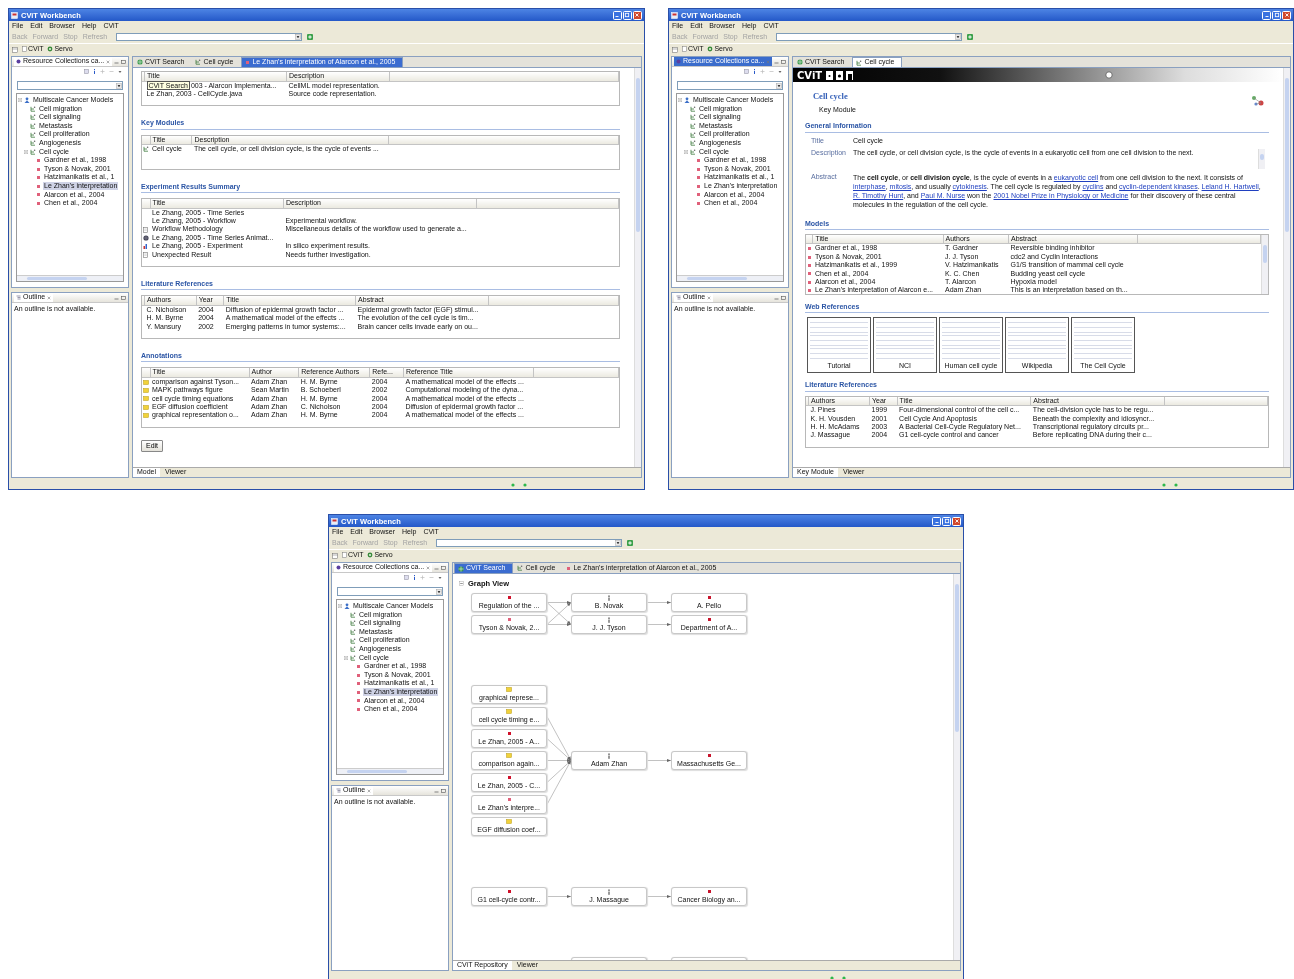  What do you see at coordinates (344, 555) in the screenshot?
I see `page-icon` at bounding box center [344, 555].